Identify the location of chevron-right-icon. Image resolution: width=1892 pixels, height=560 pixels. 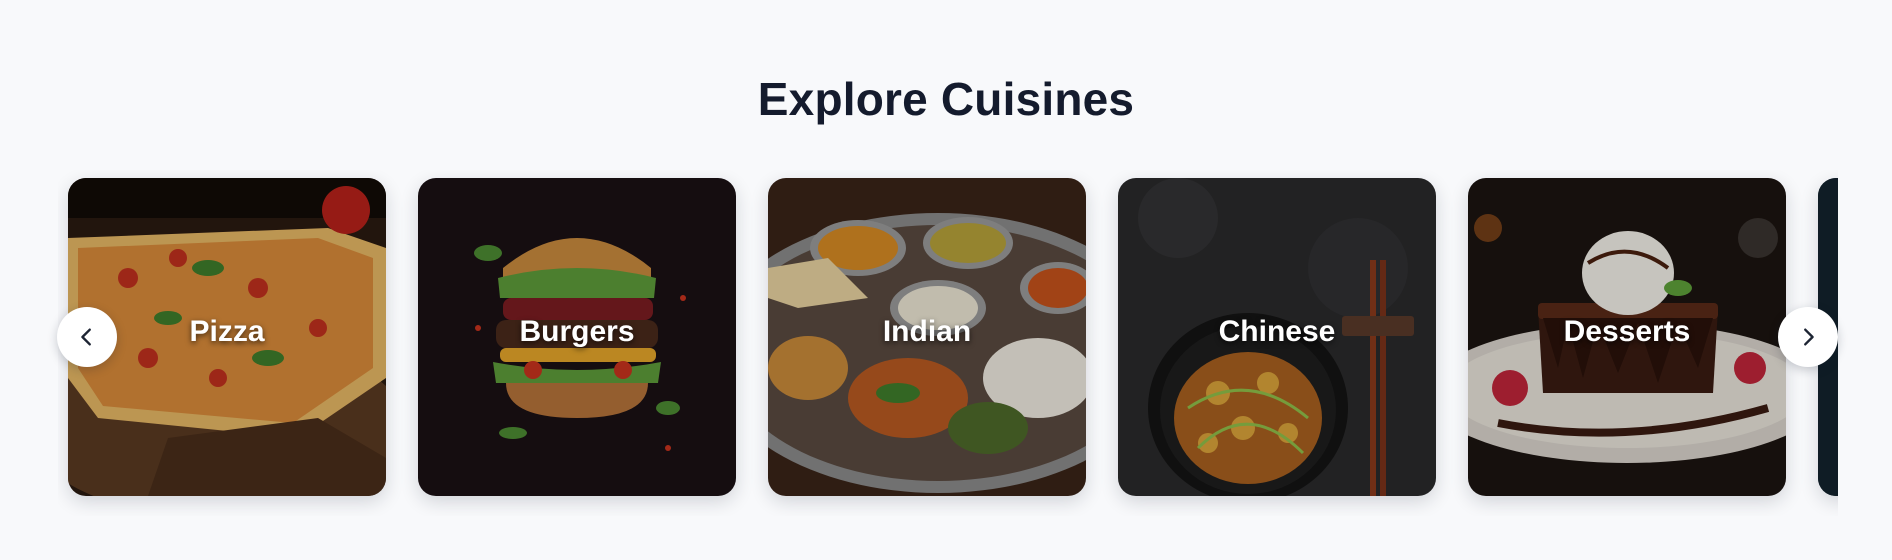
(1809, 337).